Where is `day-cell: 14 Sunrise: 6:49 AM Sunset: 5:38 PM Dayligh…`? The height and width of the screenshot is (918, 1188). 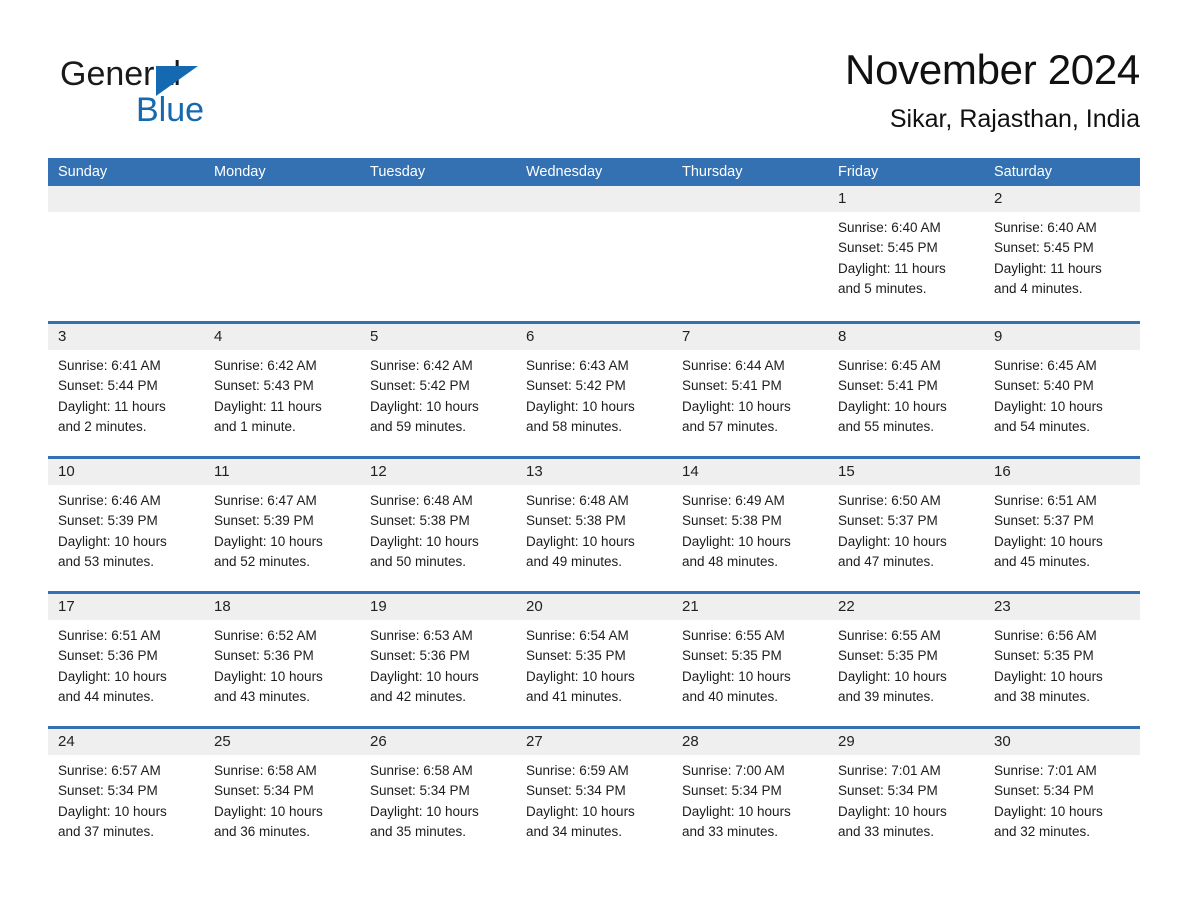 day-cell: 14 Sunrise: 6:49 AM Sunset: 5:38 PM Dayligh… is located at coordinates (750, 525).